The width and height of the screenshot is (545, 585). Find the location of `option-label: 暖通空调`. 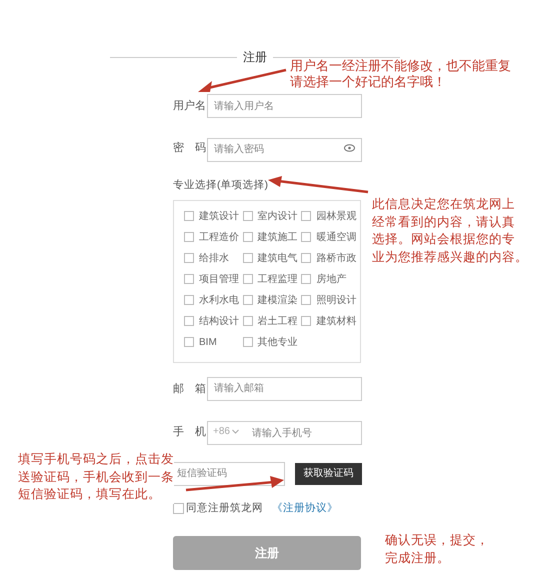

option-label: 暖通空调 is located at coordinates (336, 237).